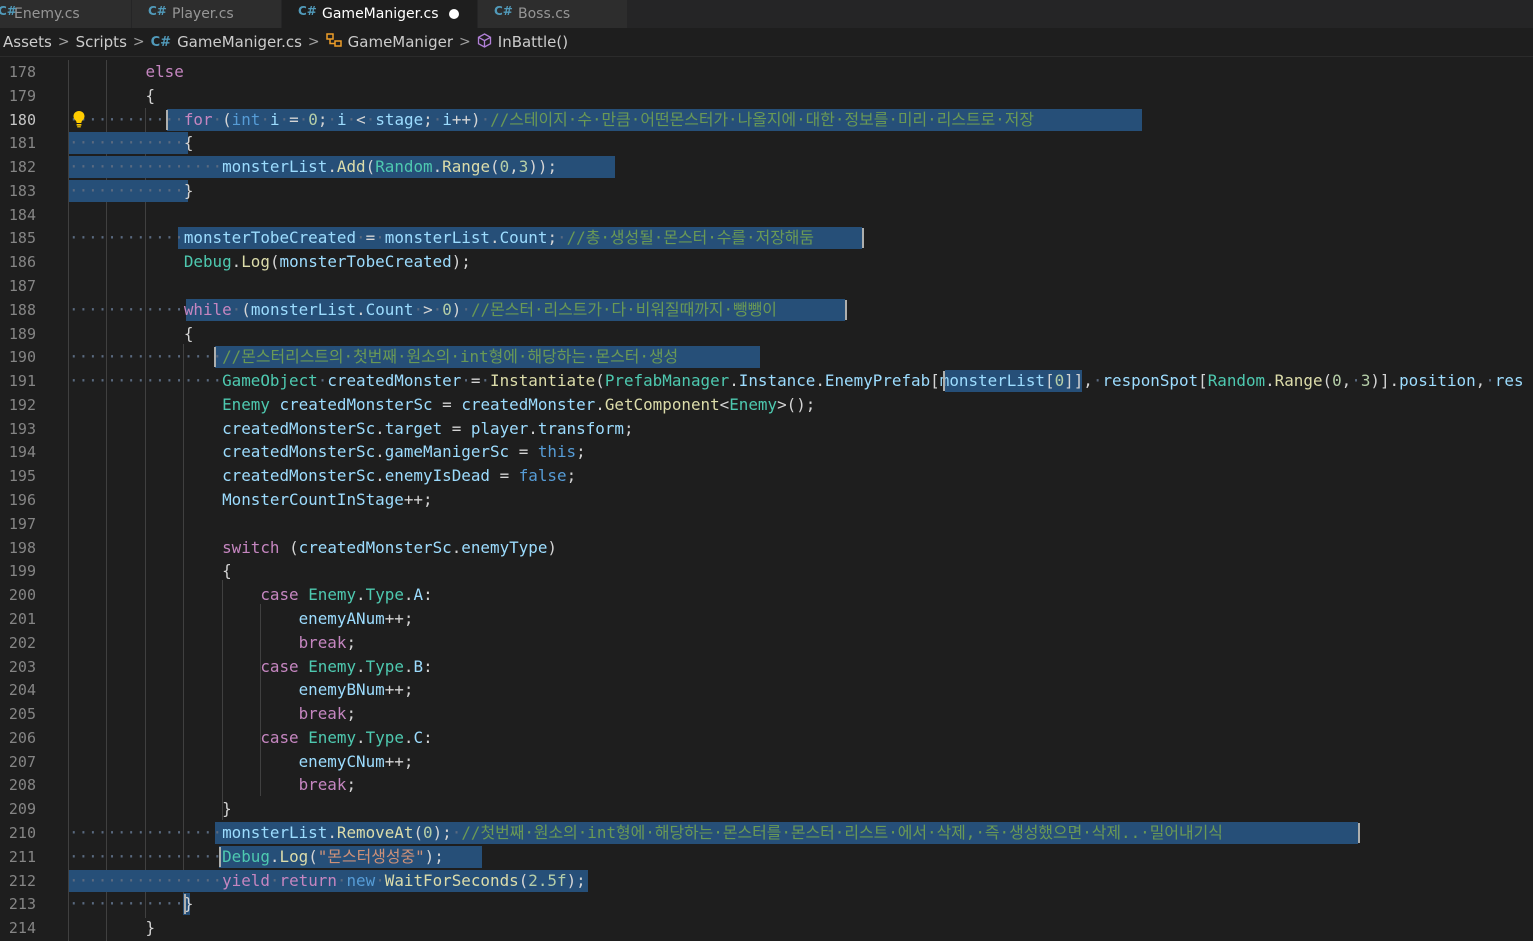  What do you see at coordinates (766, 262) in the screenshot?
I see `code-line: 186 Debug.Log(monsterTobeCreated);` at bounding box center [766, 262].